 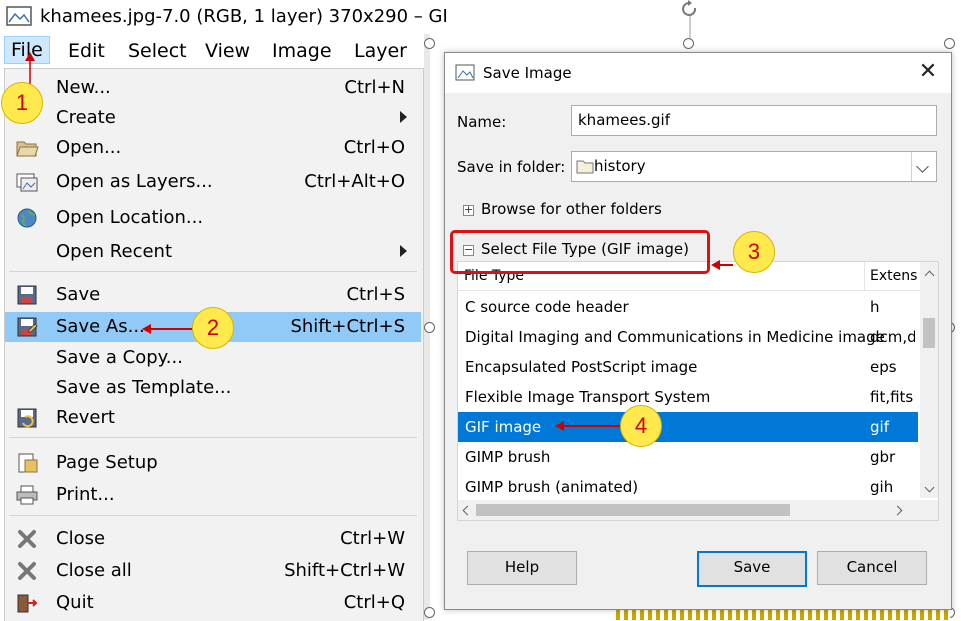 I want to click on row-file-type: Flexible Image Transport System, so click(x=588, y=397).